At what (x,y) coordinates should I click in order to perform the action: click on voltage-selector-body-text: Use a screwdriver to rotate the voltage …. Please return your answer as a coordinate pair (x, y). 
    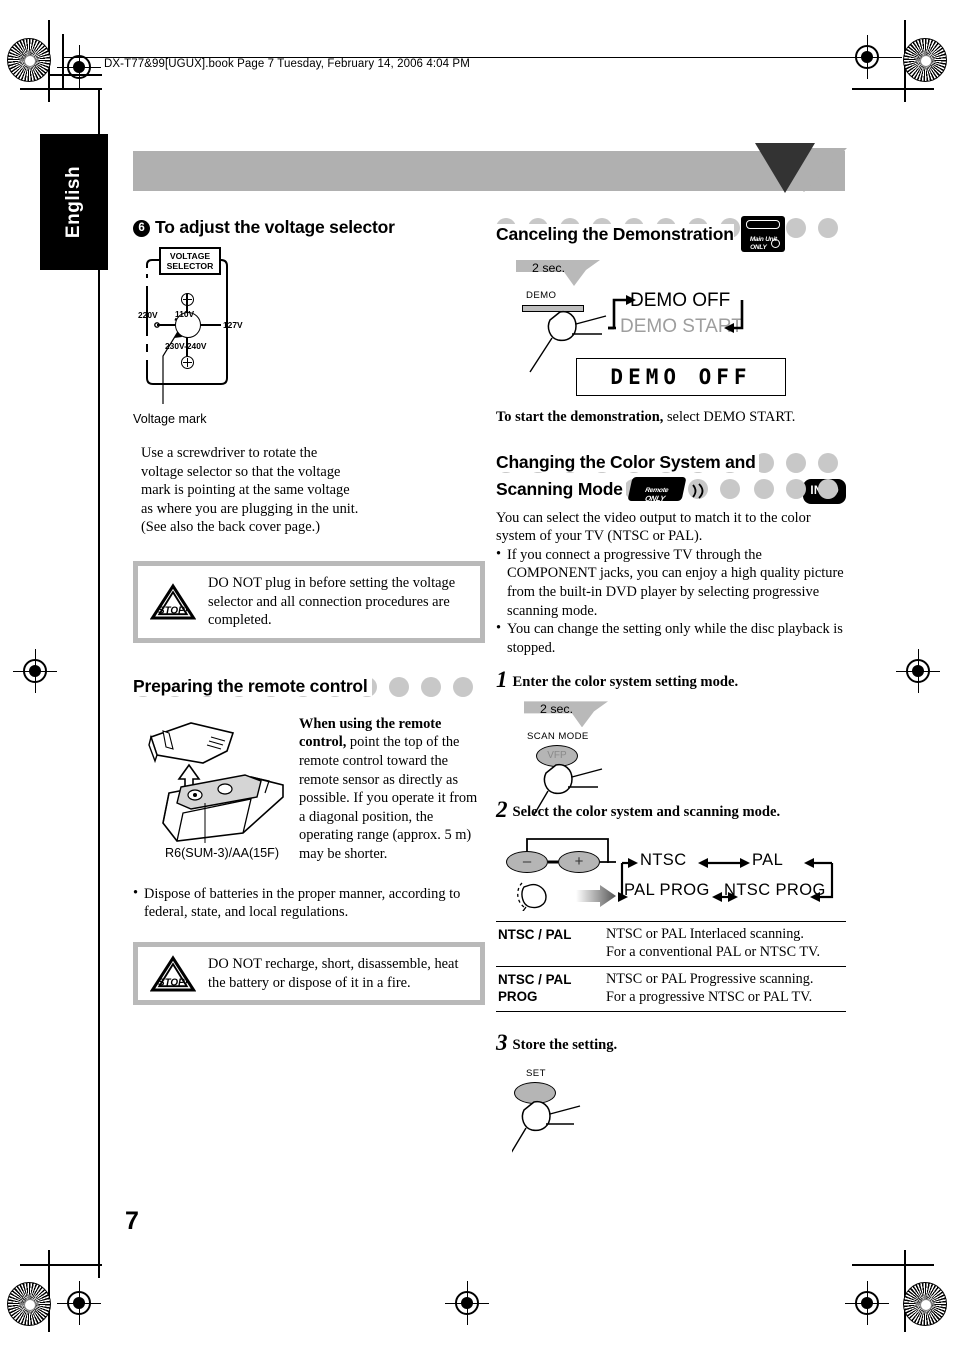
    Looking at the image, I should click on (250, 490).